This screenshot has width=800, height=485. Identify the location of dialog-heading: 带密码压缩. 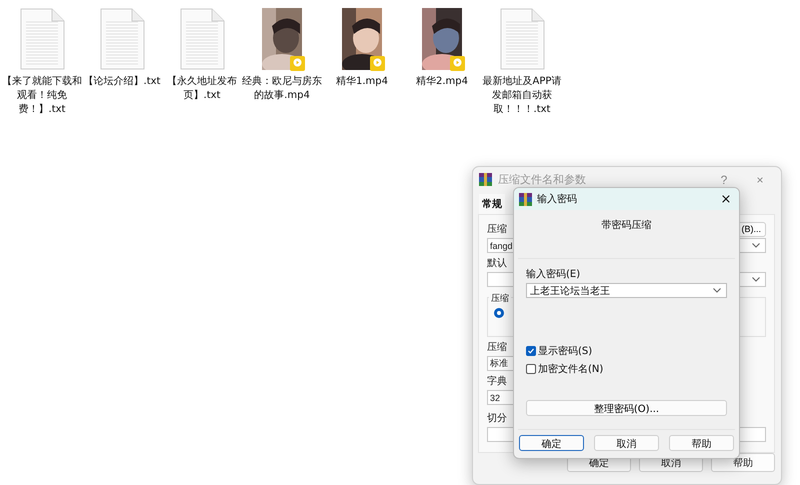
(626, 225).